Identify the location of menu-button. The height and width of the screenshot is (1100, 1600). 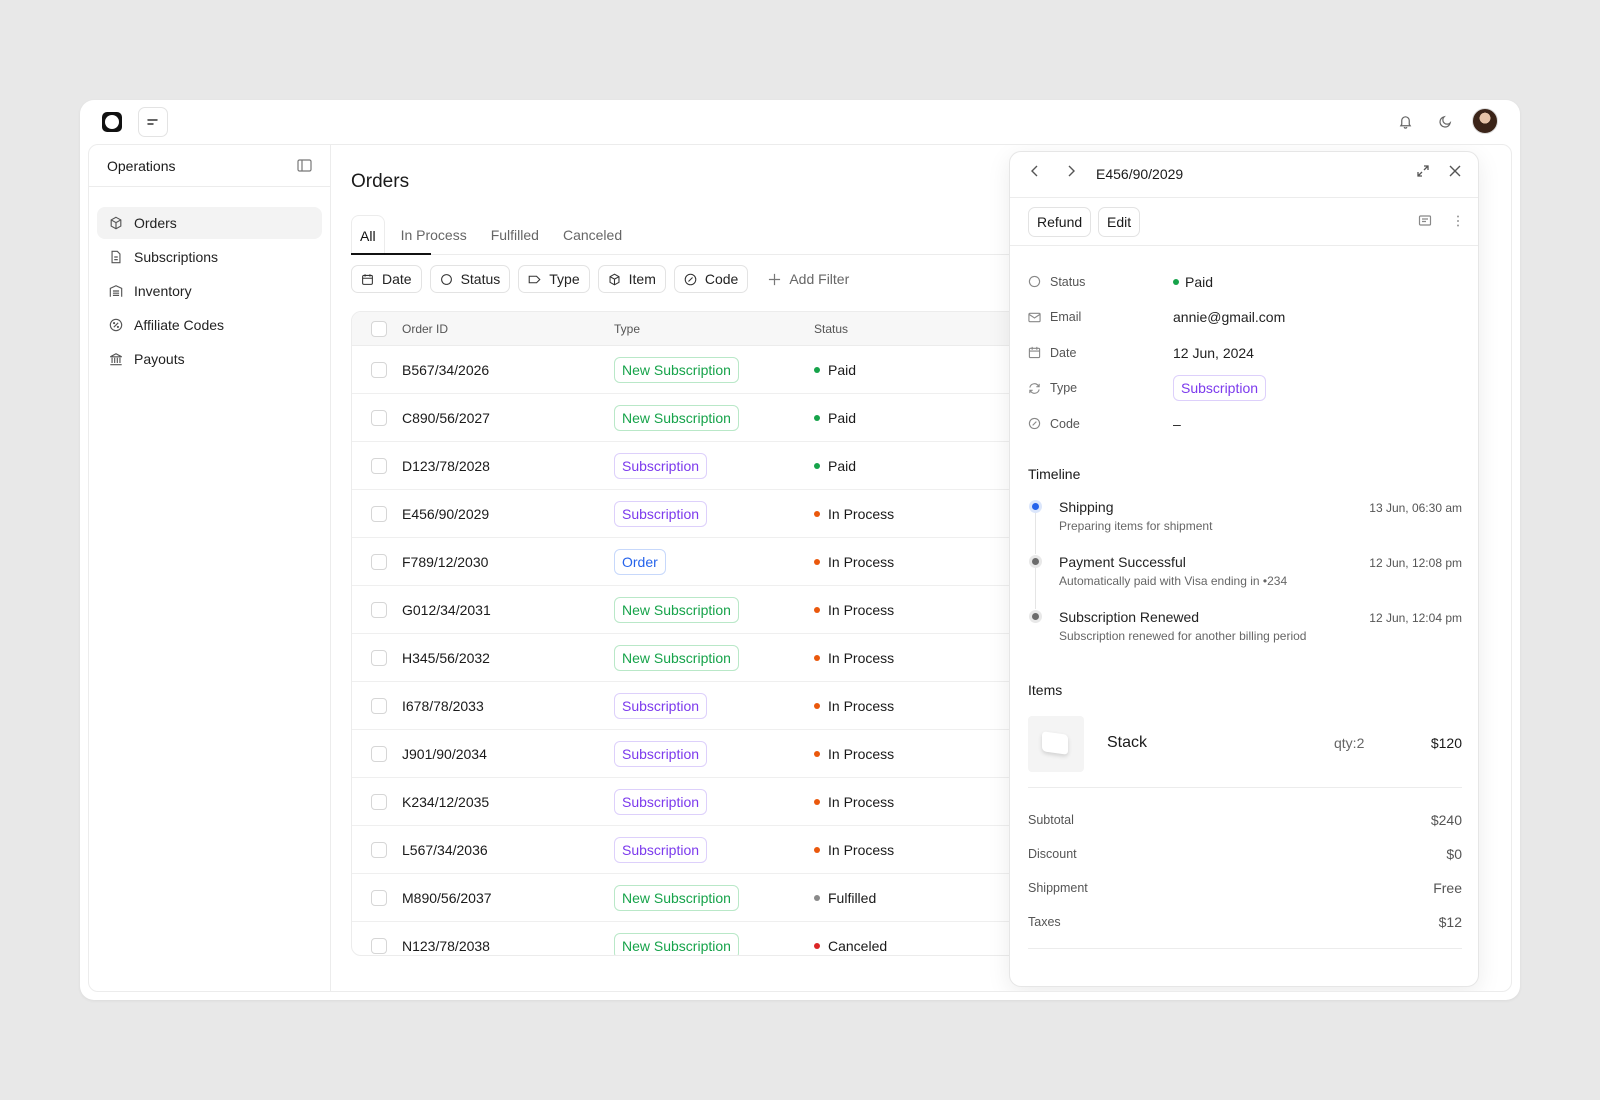
(153, 122).